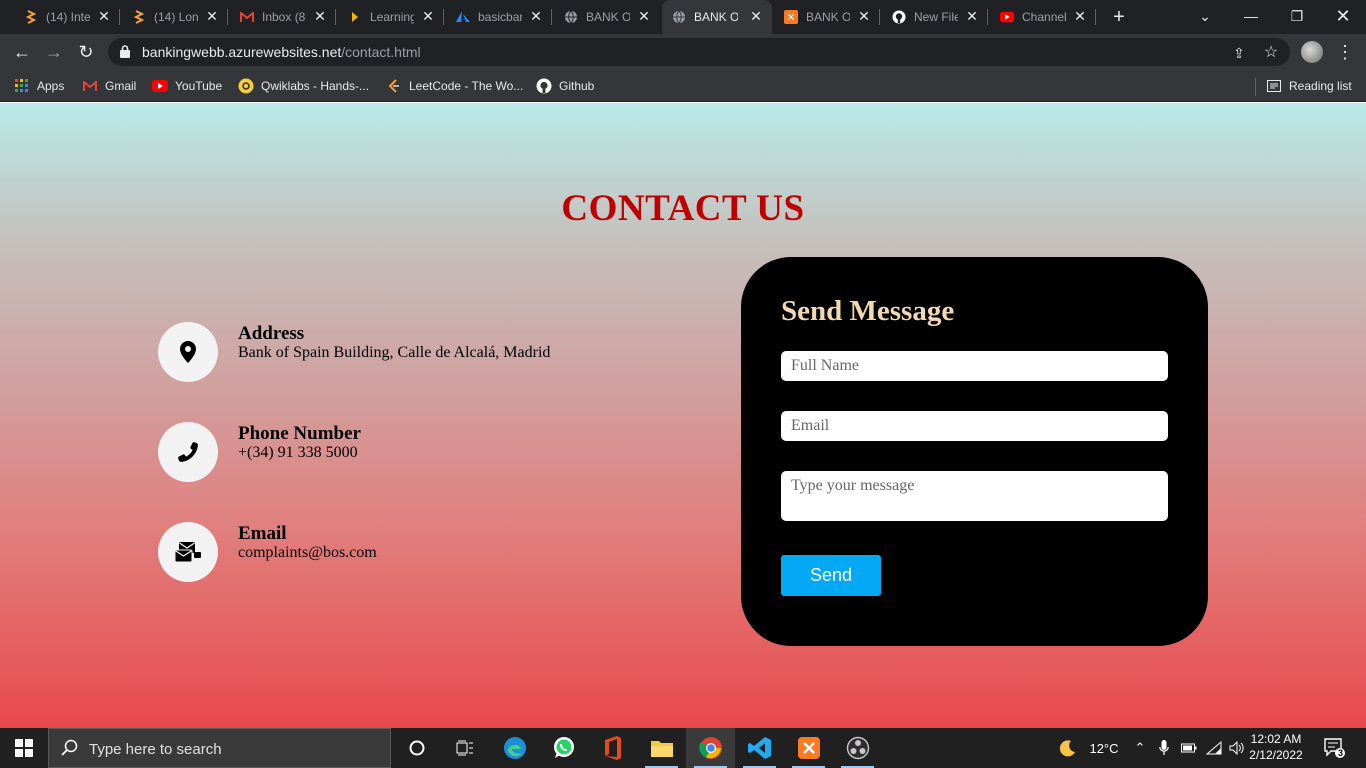 The height and width of the screenshot is (768, 1366). What do you see at coordinates (464, 748) in the screenshot?
I see `task-view-icon` at bounding box center [464, 748].